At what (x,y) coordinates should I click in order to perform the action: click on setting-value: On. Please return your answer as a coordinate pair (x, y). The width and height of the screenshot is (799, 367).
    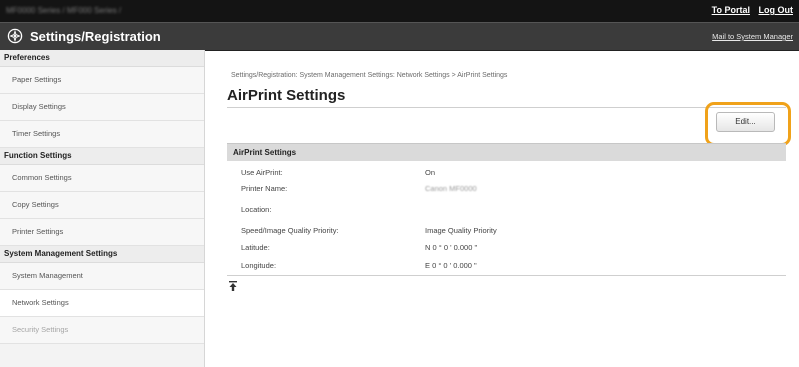
    Looking at the image, I should click on (430, 172).